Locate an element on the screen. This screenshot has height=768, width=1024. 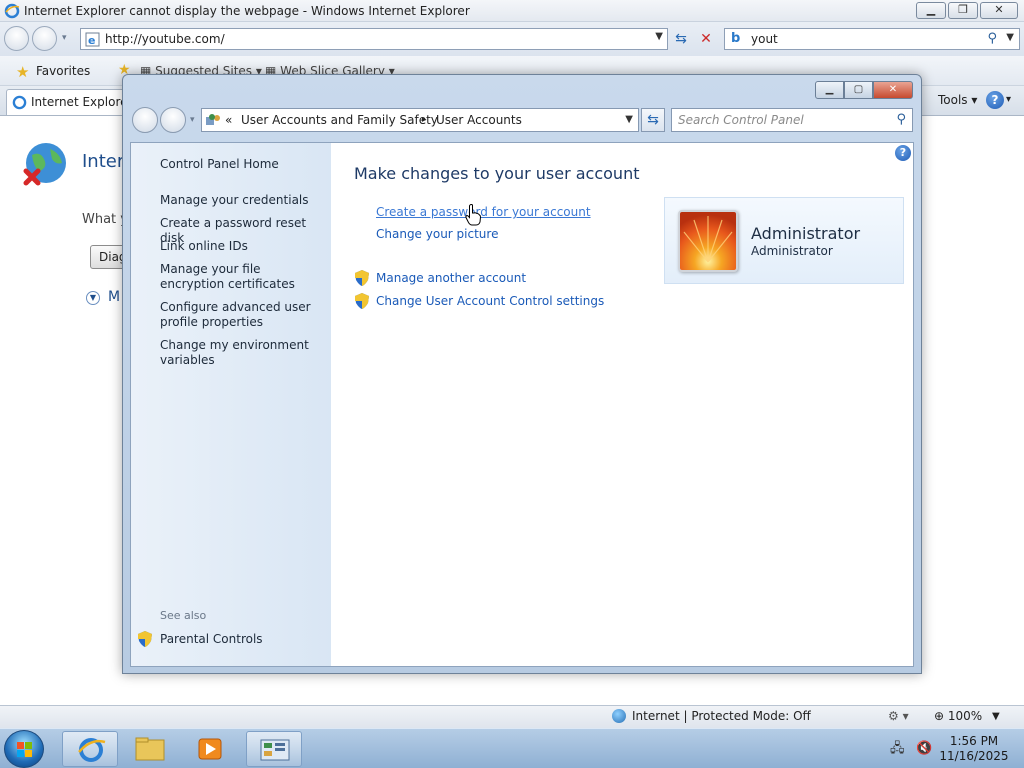
search-value: yout is located at coordinates (764, 39).